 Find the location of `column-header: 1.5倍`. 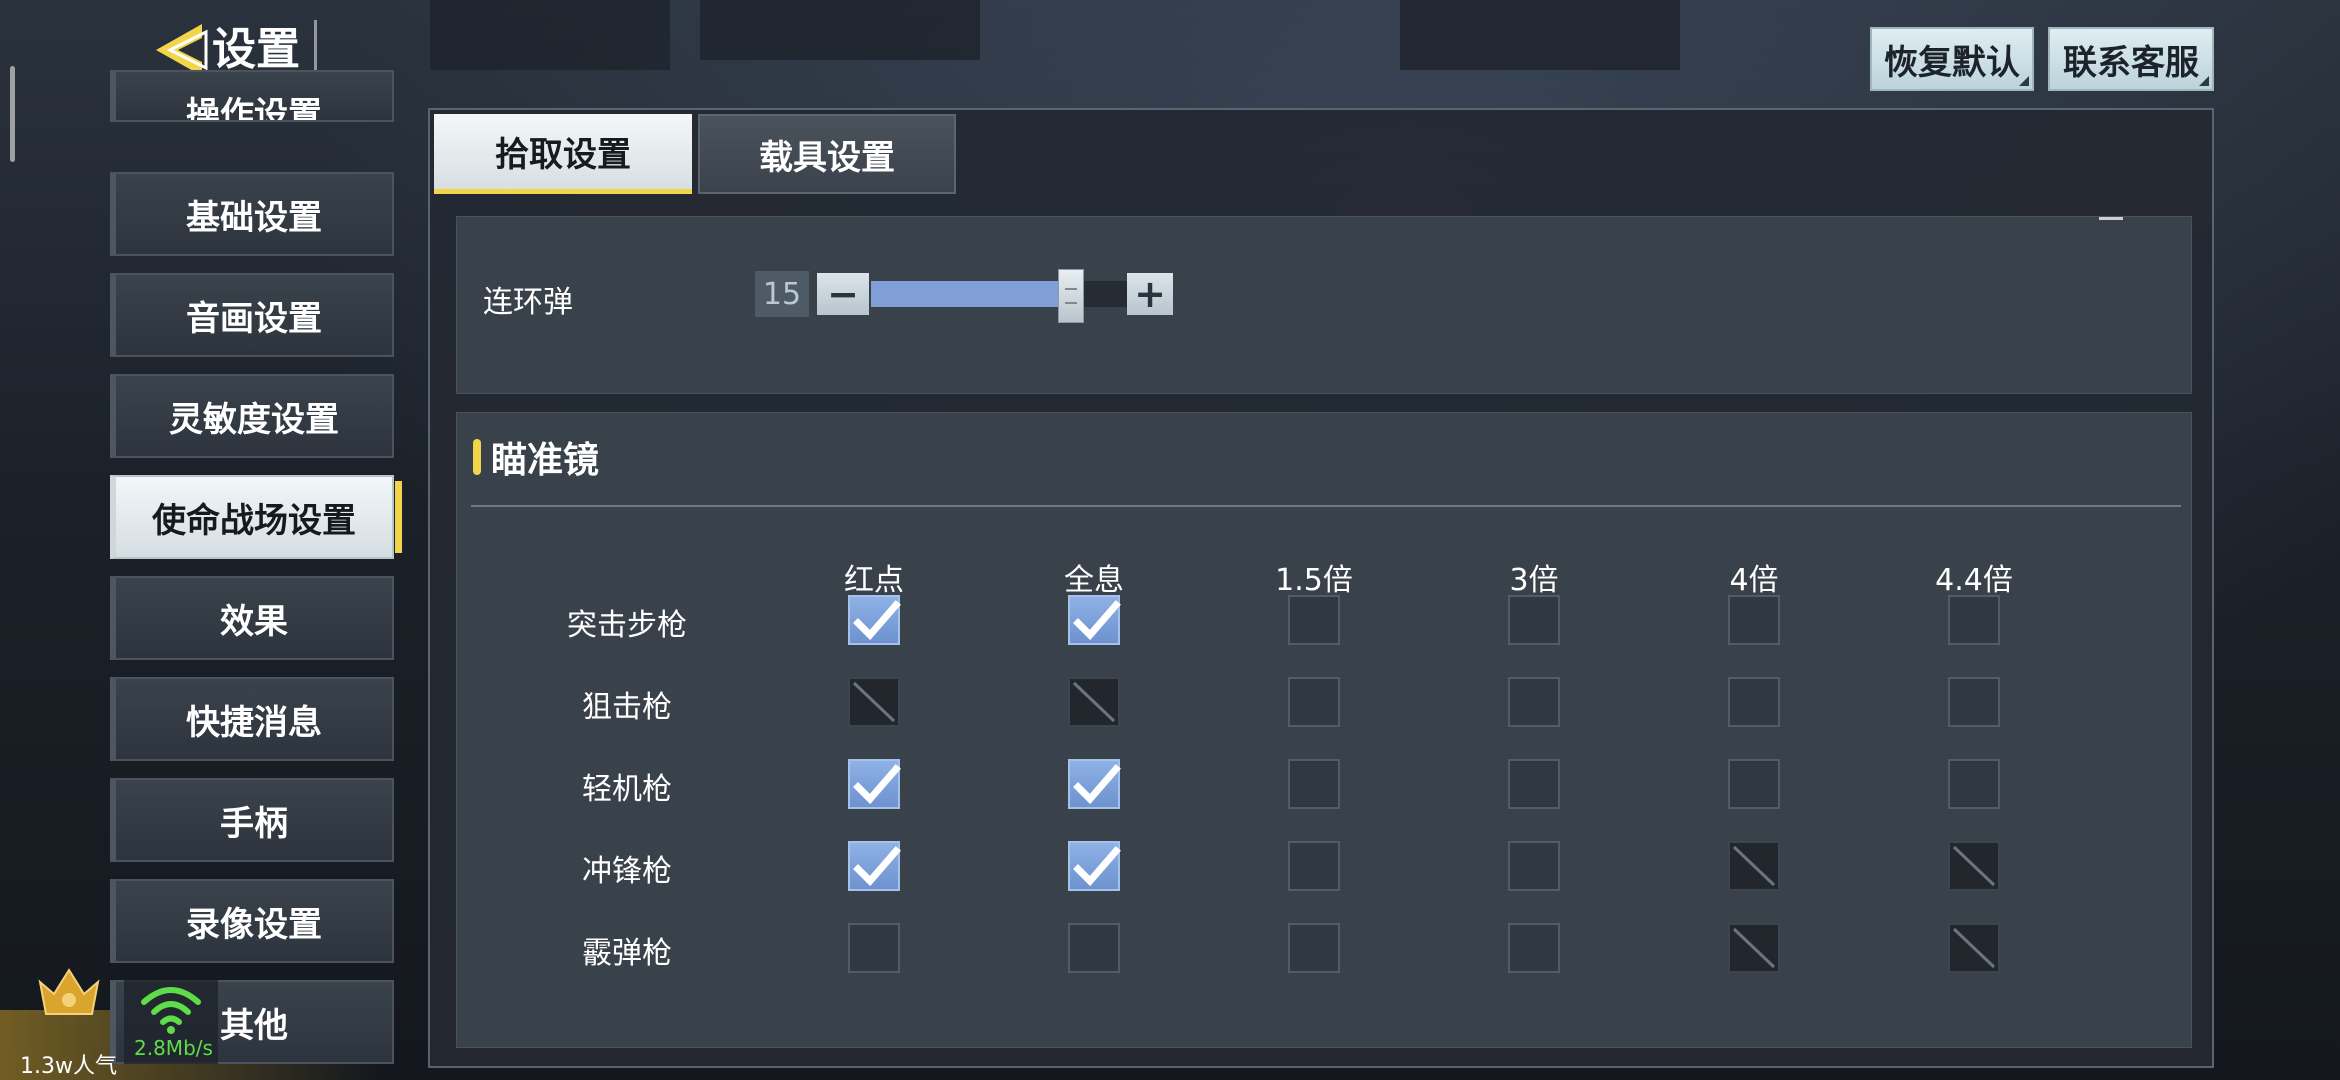

column-header: 1.5倍 is located at coordinates (1314, 580).